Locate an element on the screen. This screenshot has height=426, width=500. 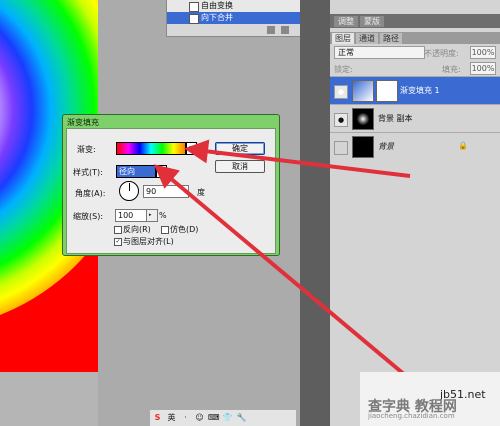
sogou-icon: S is located at coordinates (157, 417).